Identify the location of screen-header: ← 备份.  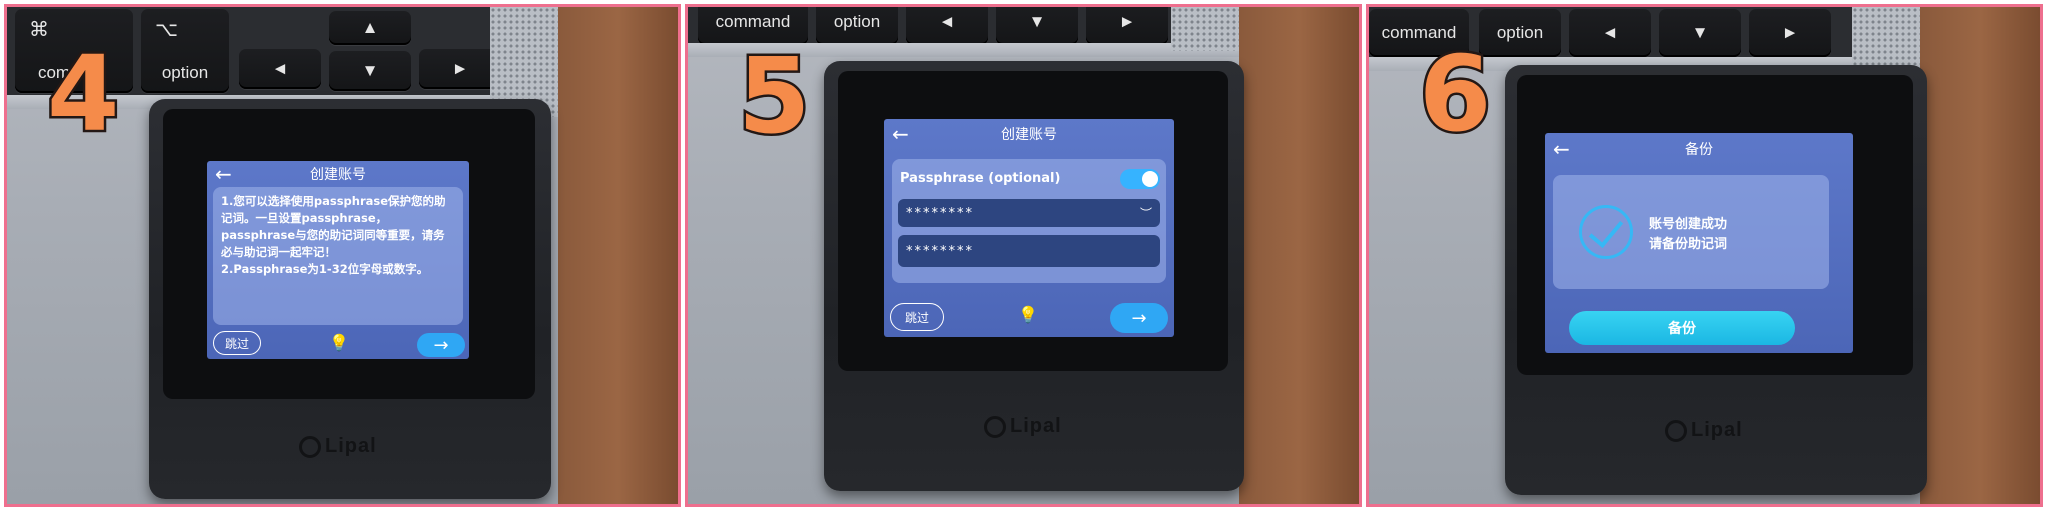
(1699, 149).